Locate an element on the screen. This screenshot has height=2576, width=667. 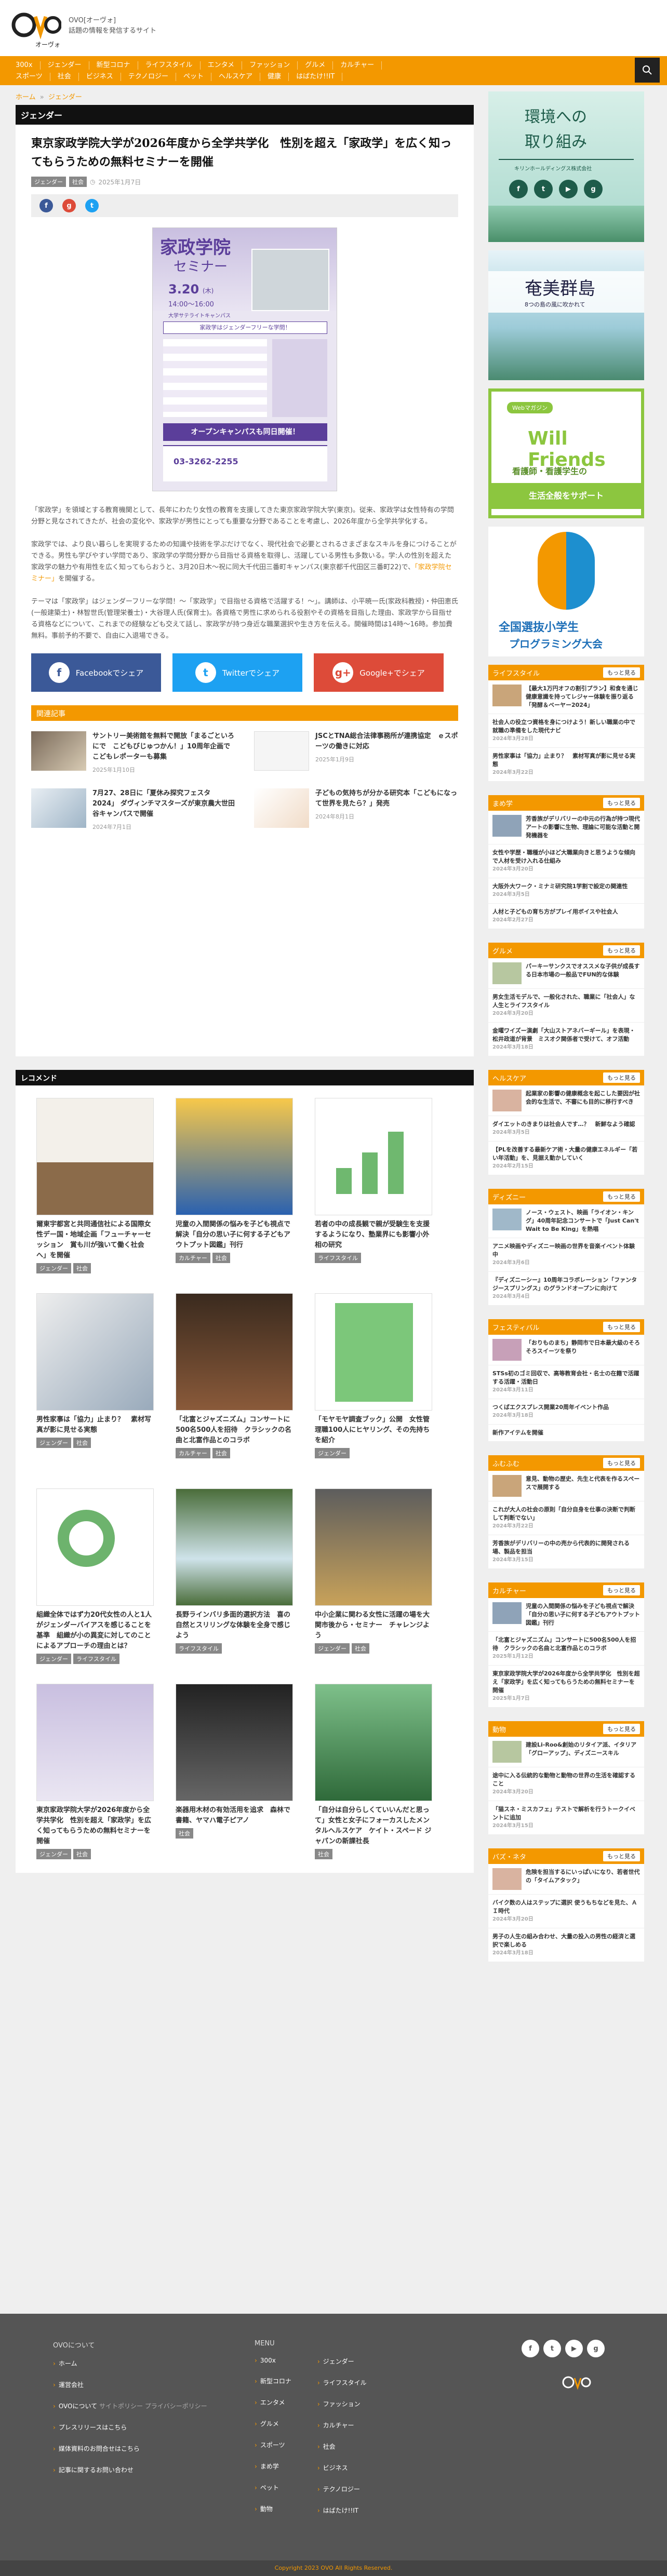
twitter-icon: t is located at coordinates (543, 189).